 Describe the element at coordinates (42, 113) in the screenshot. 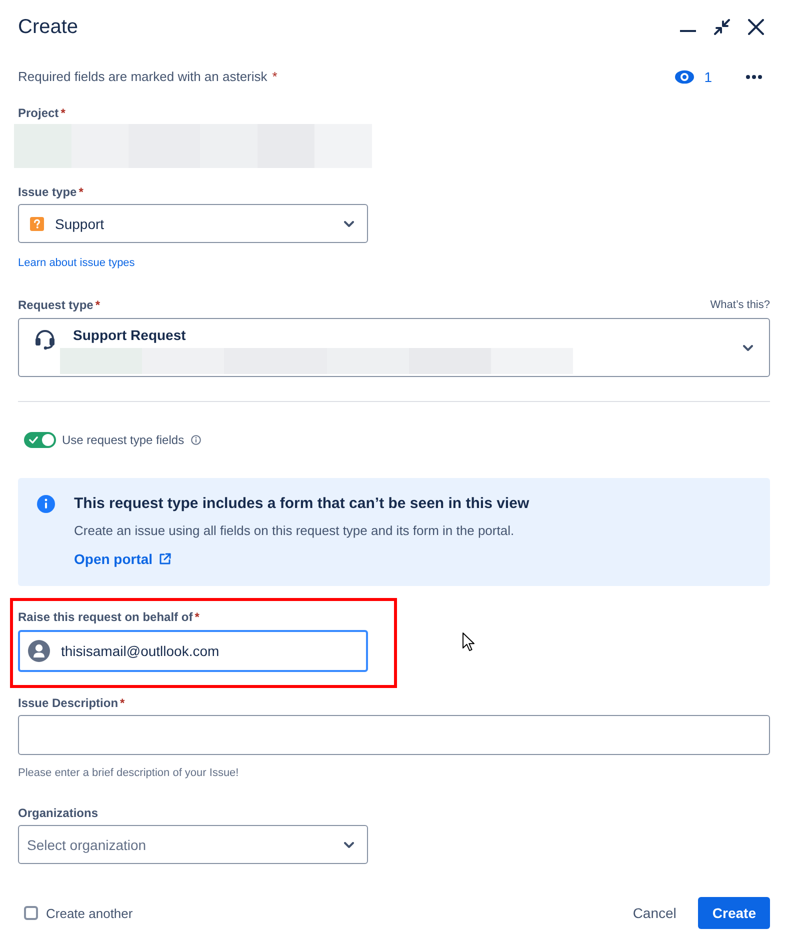

I see `field-label: Project *` at that location.